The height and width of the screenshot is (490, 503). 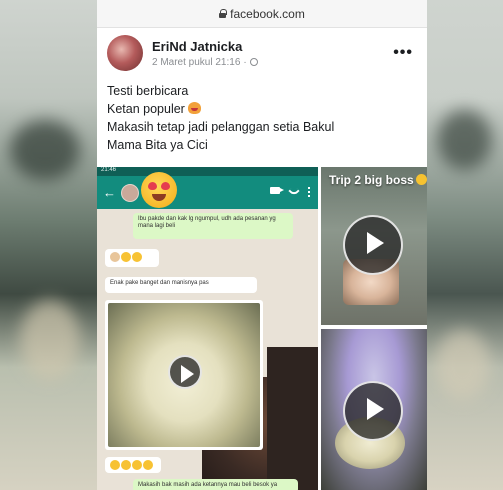 I want to click on chat-message-incoming: Enak pake banget dan manisnya pas, so click(x=181, y=285).